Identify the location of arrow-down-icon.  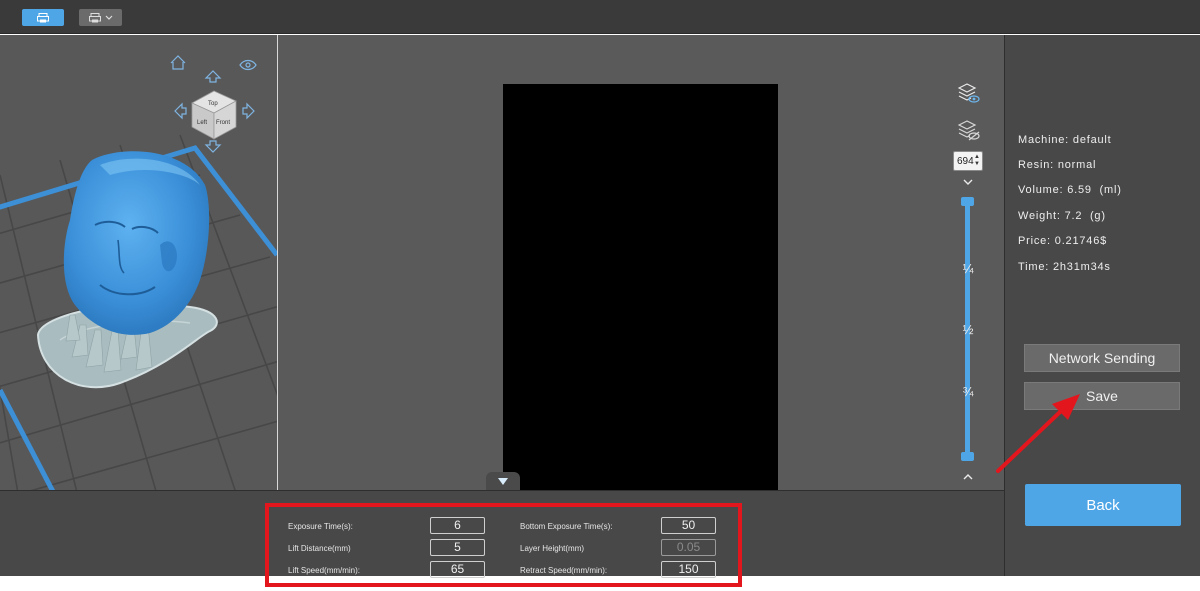
(213, 146).